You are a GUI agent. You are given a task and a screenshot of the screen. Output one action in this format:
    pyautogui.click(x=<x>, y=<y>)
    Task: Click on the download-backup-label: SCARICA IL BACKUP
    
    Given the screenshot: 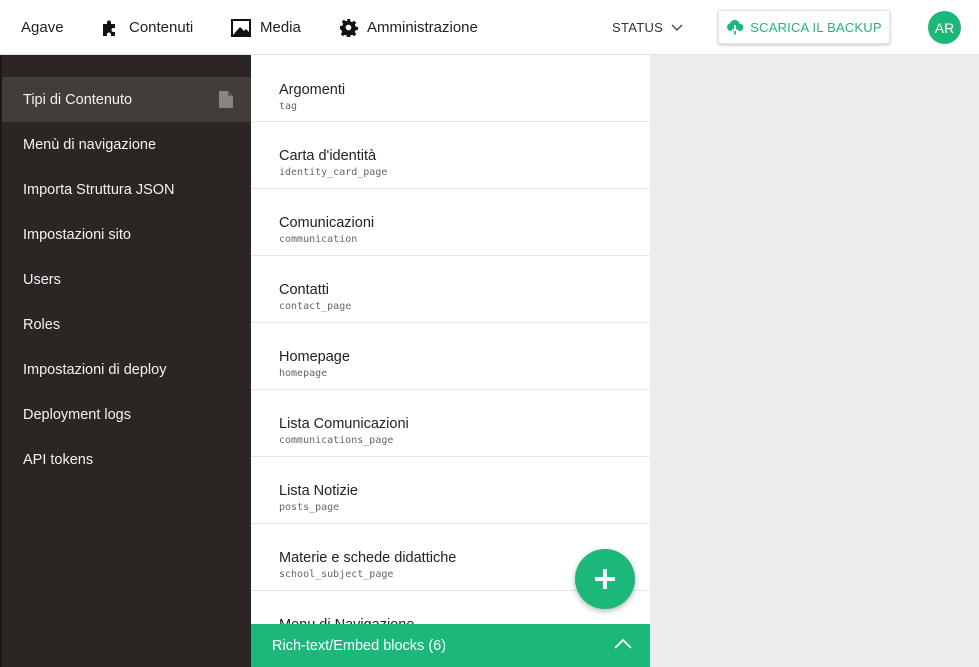 What is the action you would take?
    pyautogui.click(x=816, y=27)
    